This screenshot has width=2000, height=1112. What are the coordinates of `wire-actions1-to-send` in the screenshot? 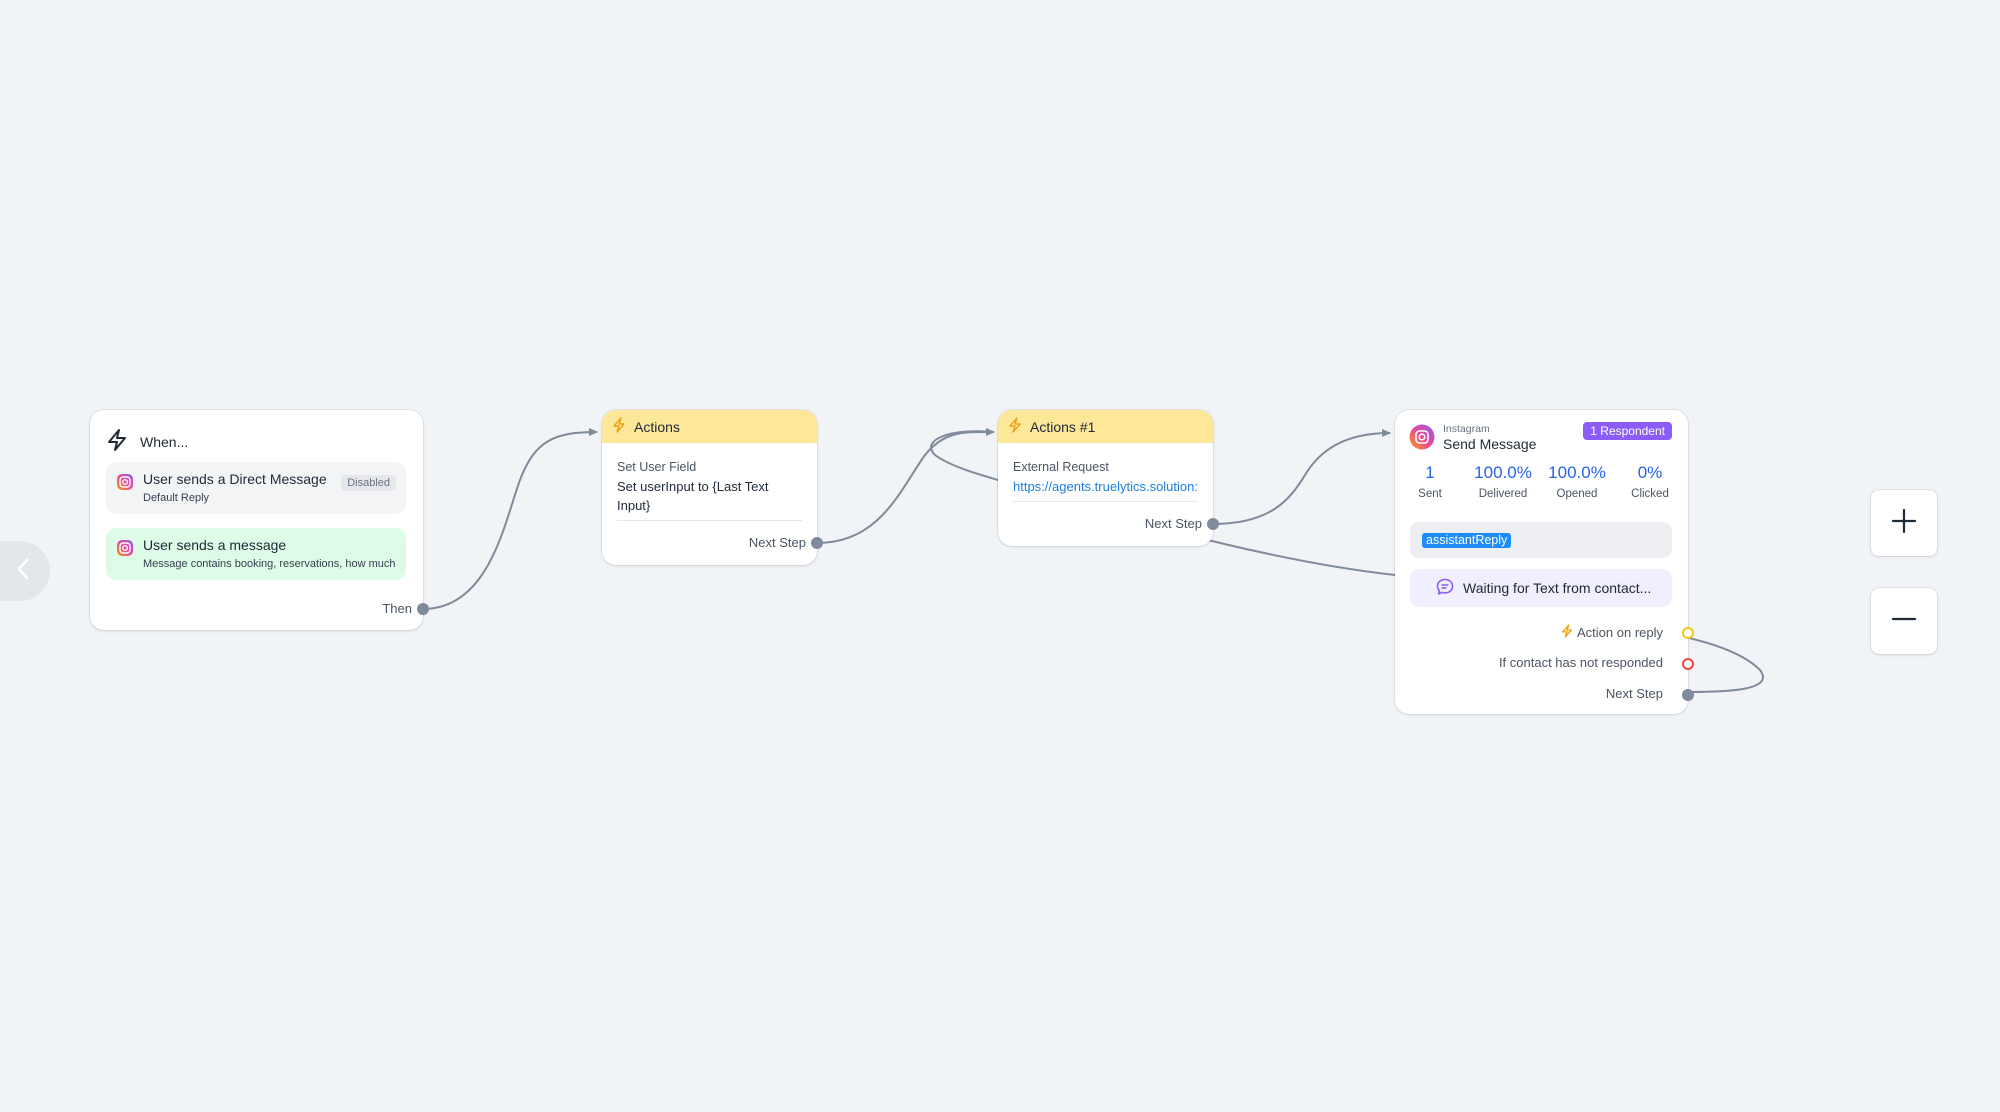 It's located at (1301, 477).